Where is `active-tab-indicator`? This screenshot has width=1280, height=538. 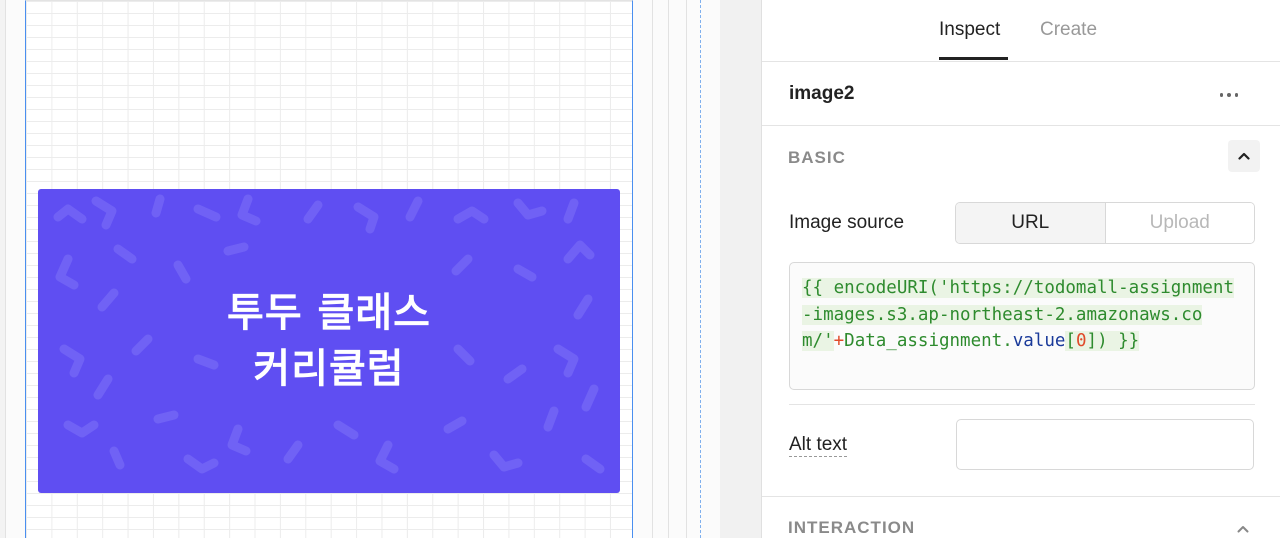 active-tab-indicator is located at coordinates (973, 58).